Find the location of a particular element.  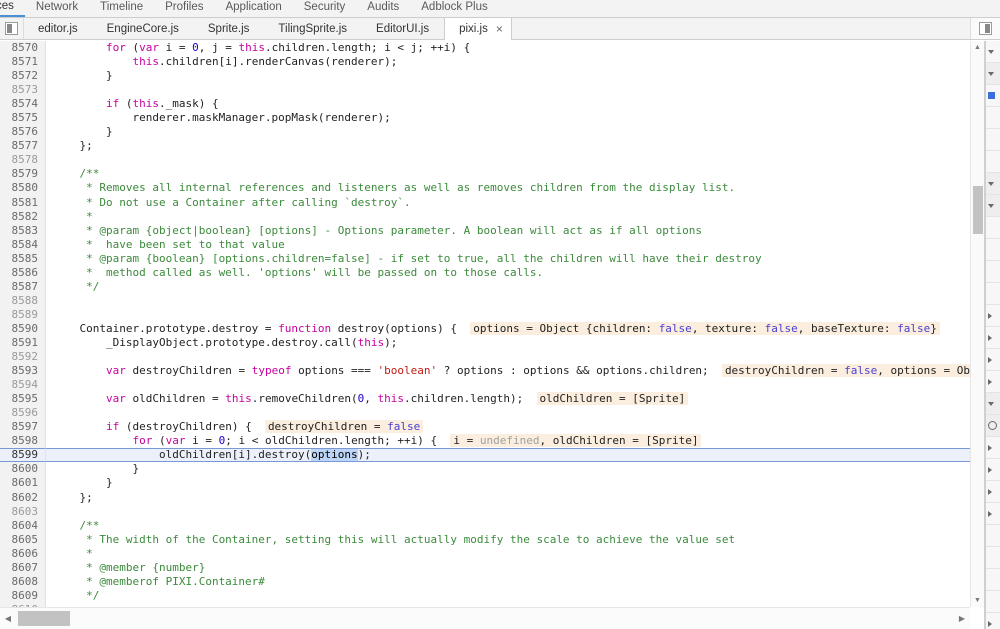

inline-debug-value: oldChildren = [Sprite] is located at coordinates (612, 399).